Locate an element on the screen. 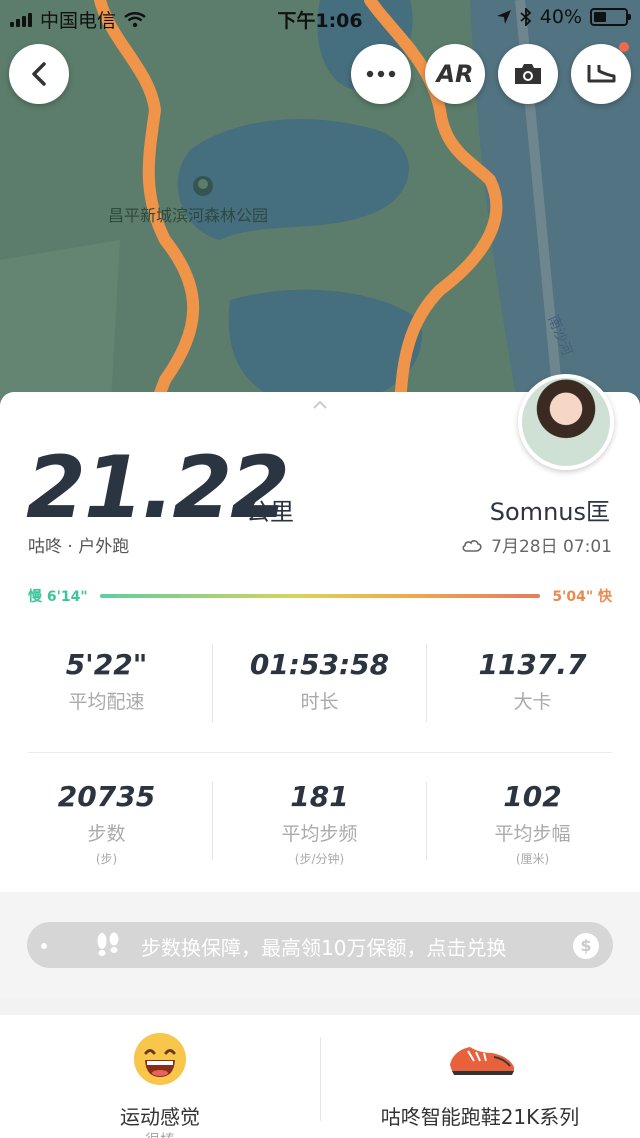 The image size is (640, 1138). bluetooth-icon is located at coordinates (526, 17).